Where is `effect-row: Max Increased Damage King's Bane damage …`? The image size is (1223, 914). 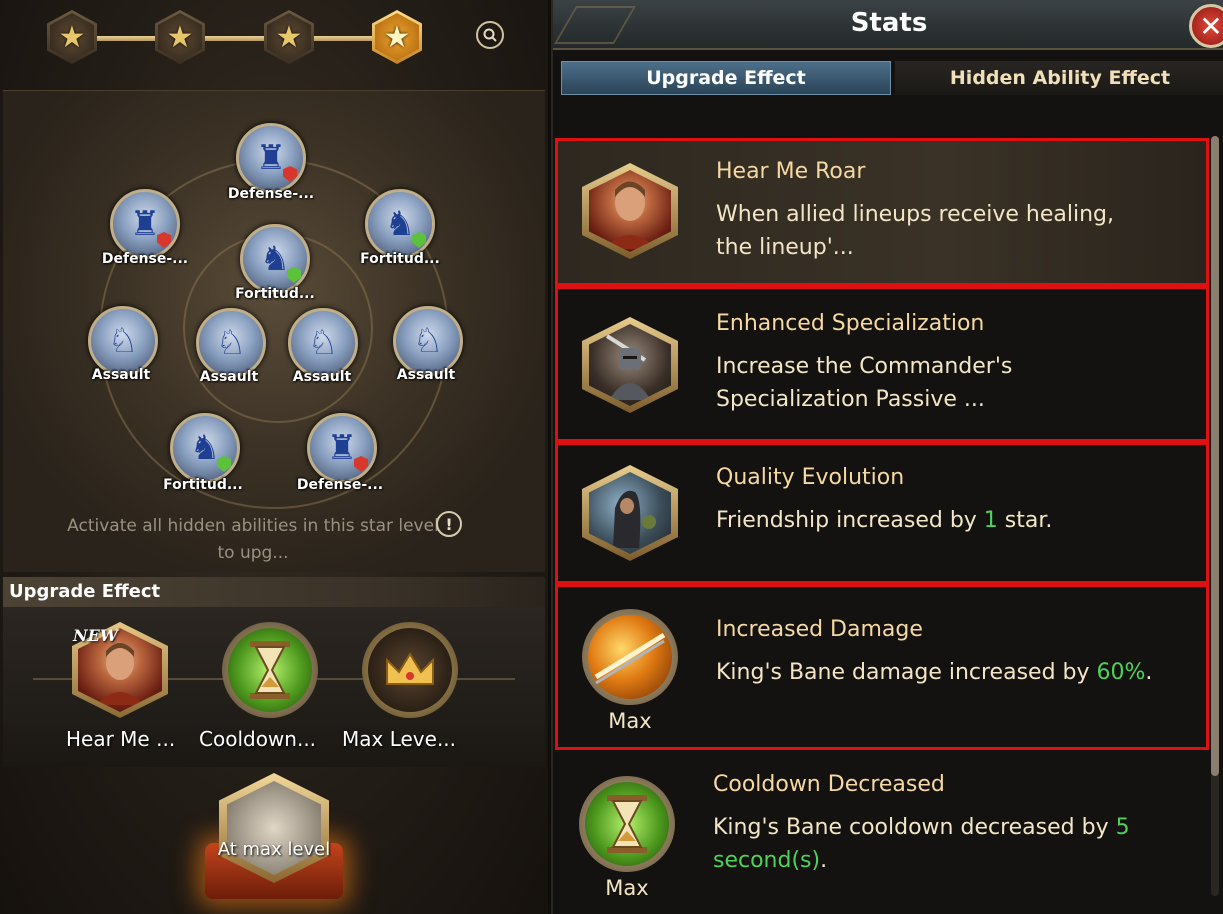 effect-row: Max Increased Damage King's Bane damage … is located at coordinates (882, 667).